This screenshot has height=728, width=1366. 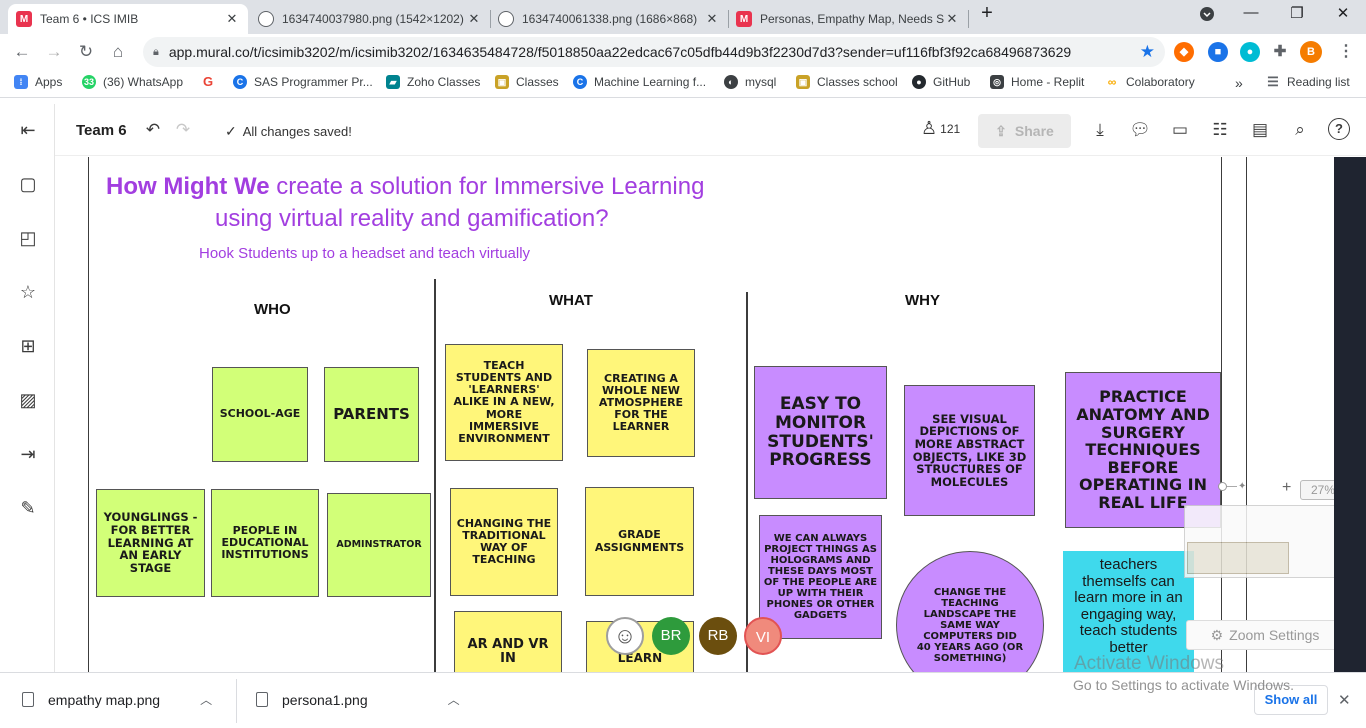 What do you see at coordinates (820, 432) in the screenshot?
I see `sticky-note: Easy to monitor students' progress` at bounding box center [820, 432].